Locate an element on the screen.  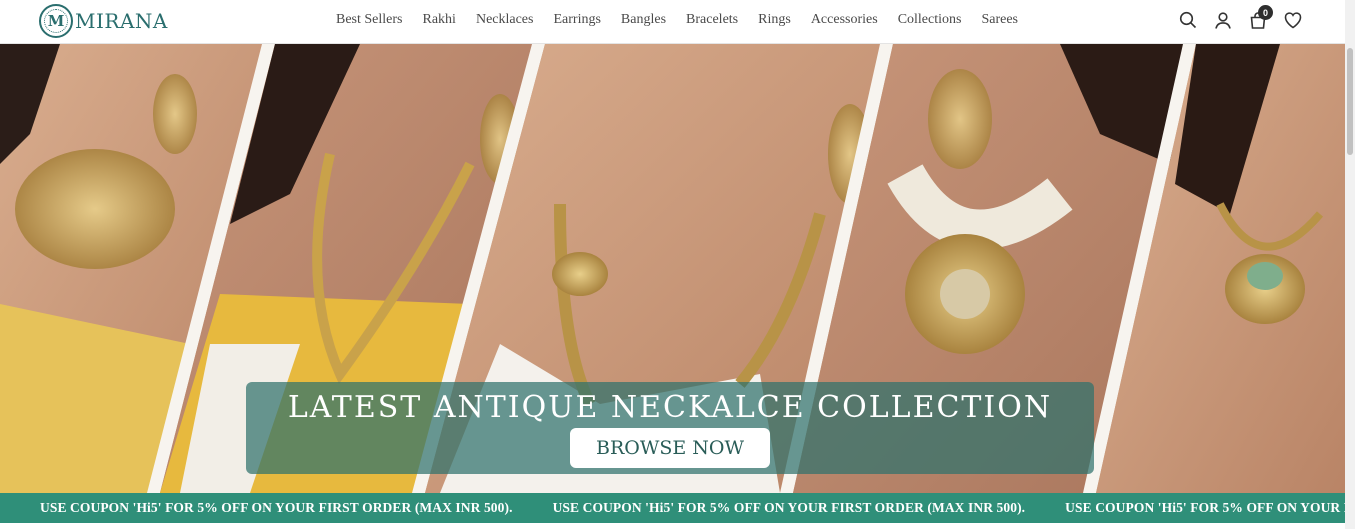
nav-item-rings: Rings is located at coordinates (774, 20).